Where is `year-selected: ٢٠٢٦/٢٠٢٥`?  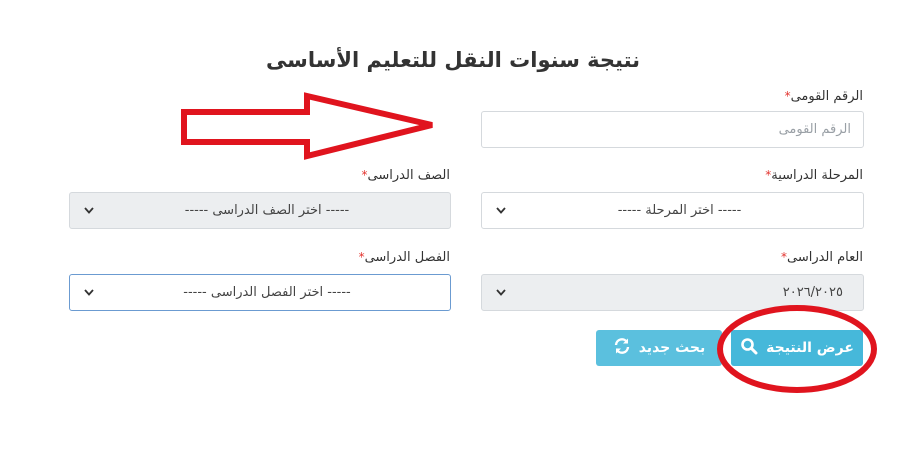 year-selected: ٢٠٢٦/٢٠٢٥ is located at coordinates (812, 292).